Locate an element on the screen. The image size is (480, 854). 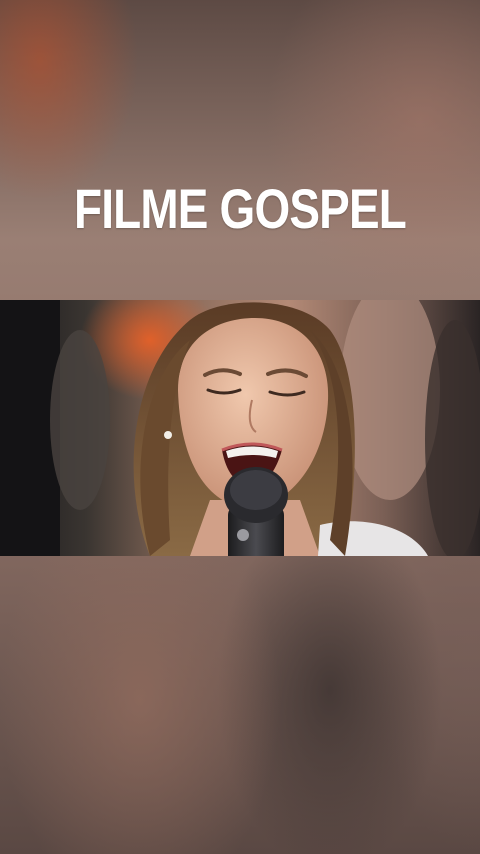
video-title: FILME GOSPEL is located at coordinates (240, 208).